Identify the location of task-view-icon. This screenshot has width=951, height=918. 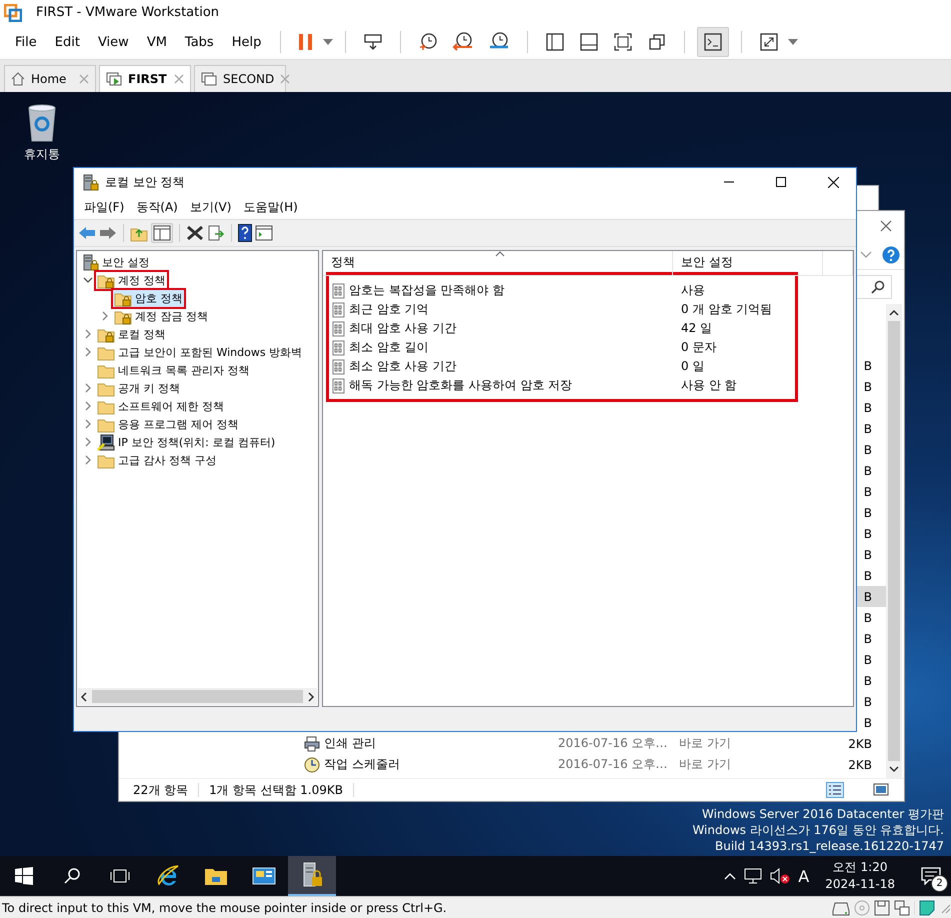
(120, 876).